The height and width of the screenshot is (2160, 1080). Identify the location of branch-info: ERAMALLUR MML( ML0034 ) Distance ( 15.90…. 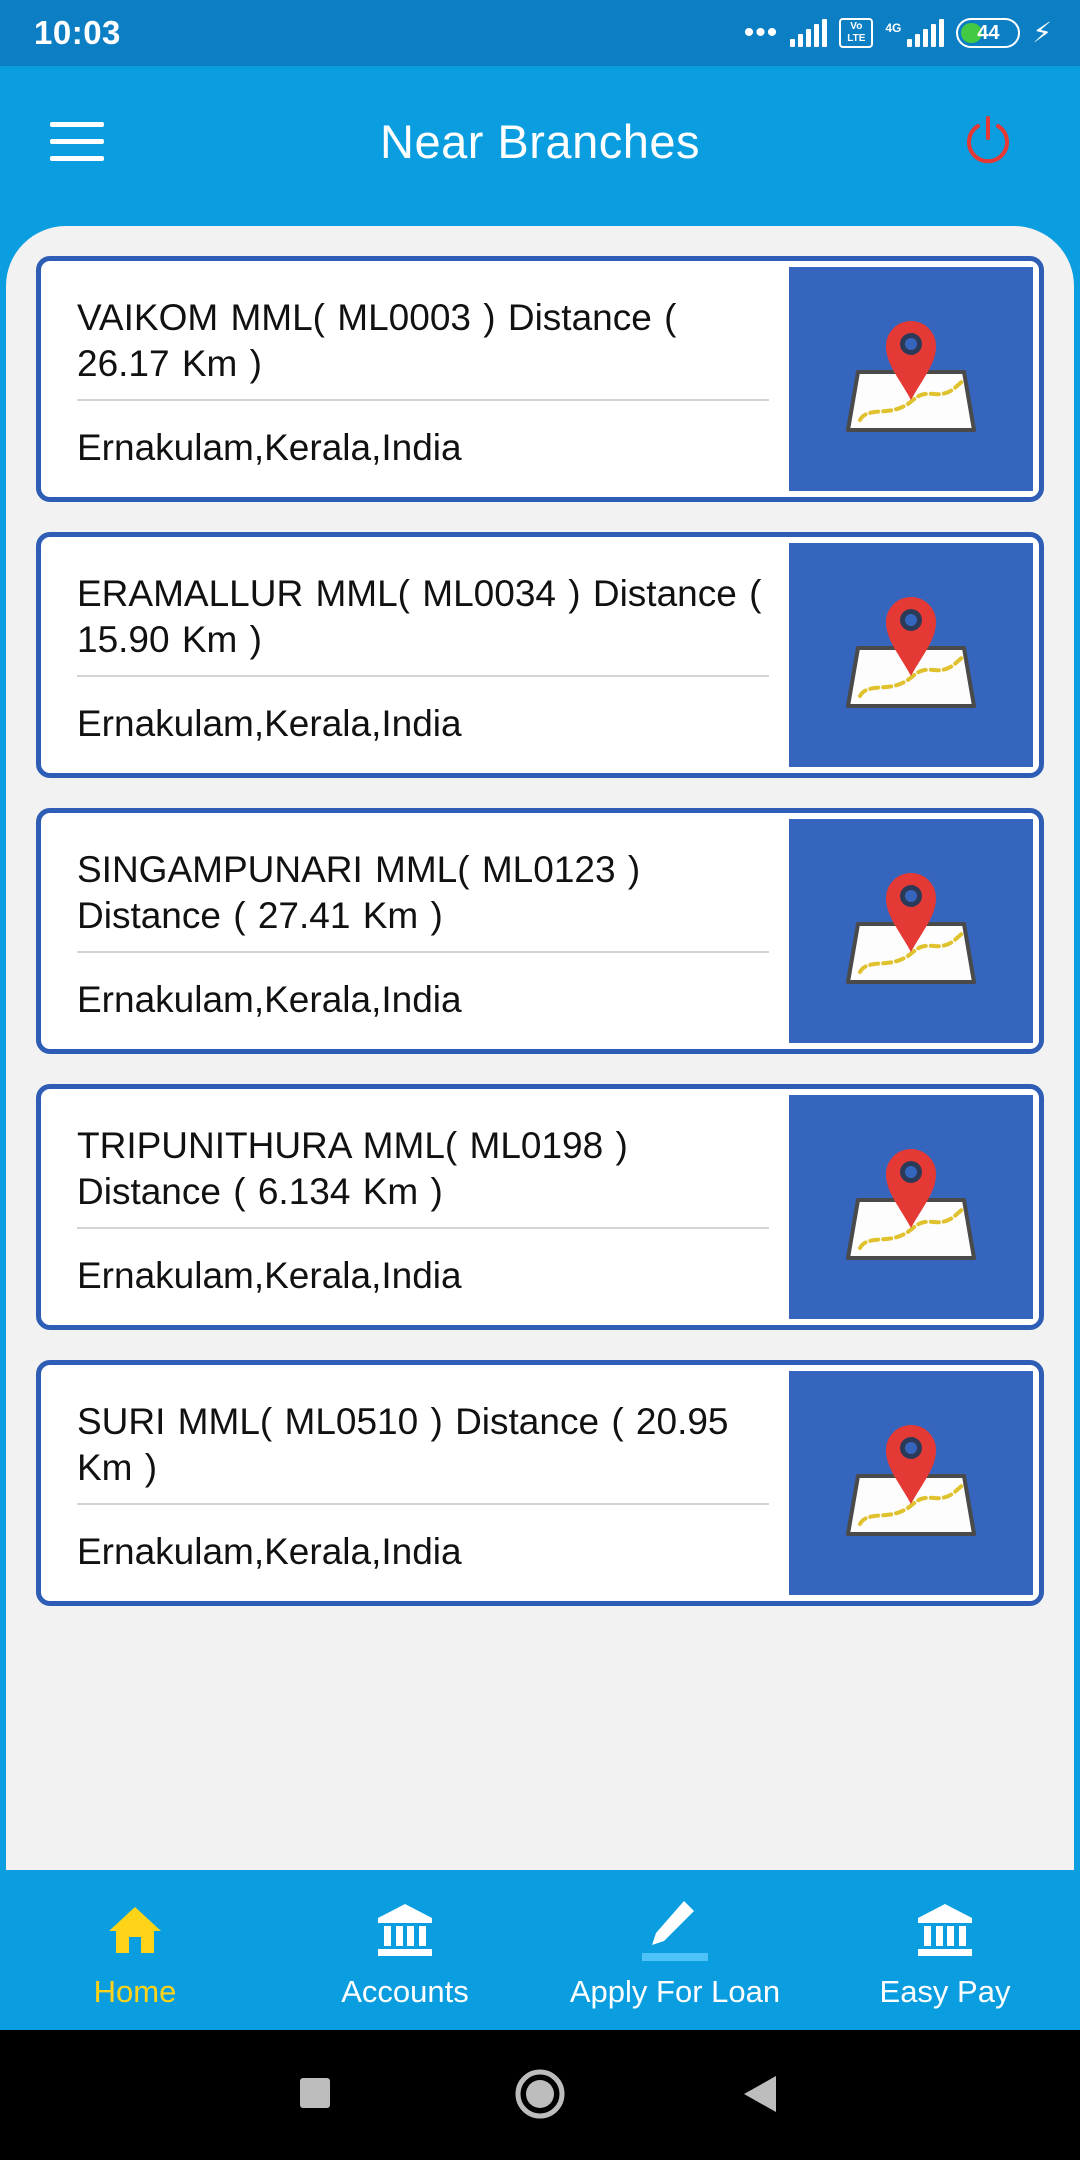
(423, 658).